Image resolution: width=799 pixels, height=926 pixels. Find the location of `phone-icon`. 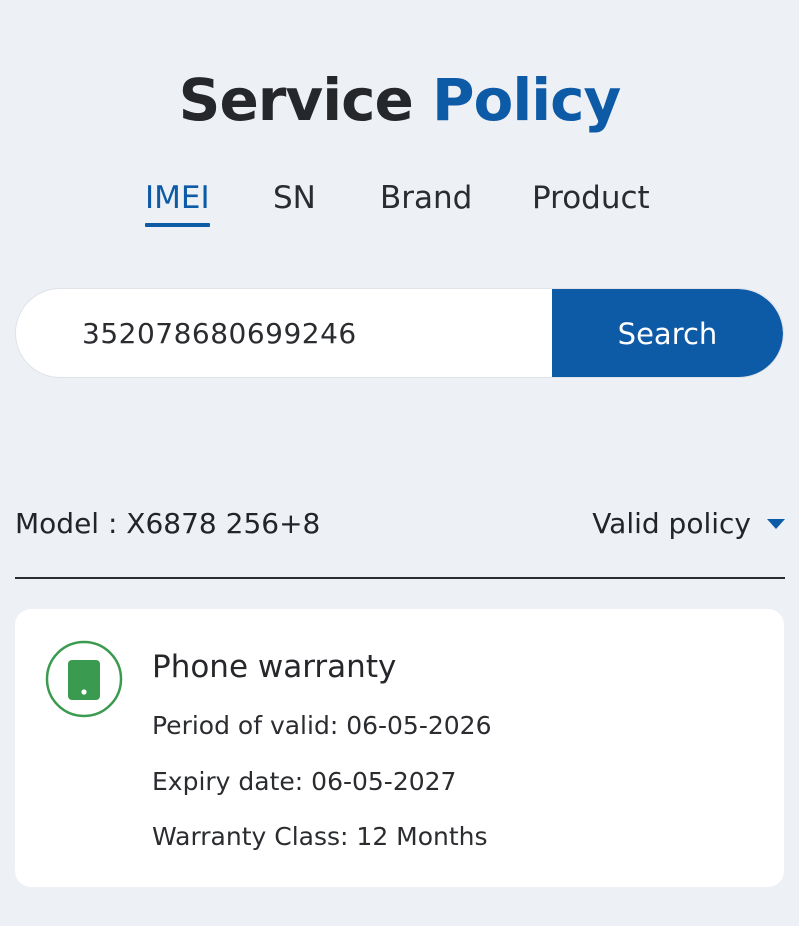

phone-icon is located at coordinates (84, 679).